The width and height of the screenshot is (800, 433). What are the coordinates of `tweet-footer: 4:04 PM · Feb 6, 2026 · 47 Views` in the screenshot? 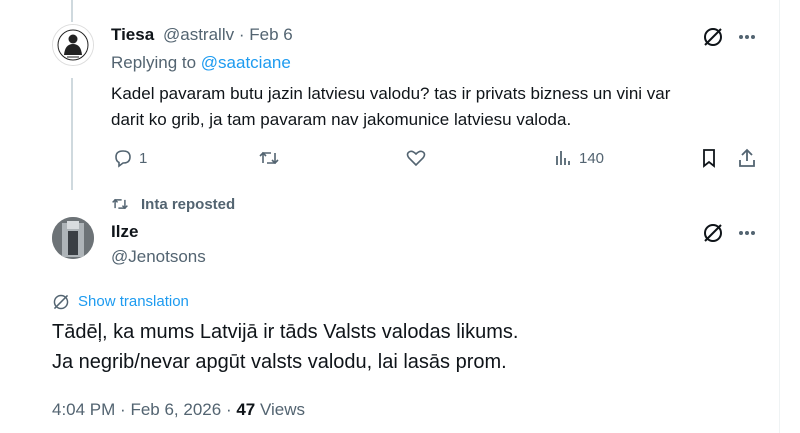 It's located at (178, 410).